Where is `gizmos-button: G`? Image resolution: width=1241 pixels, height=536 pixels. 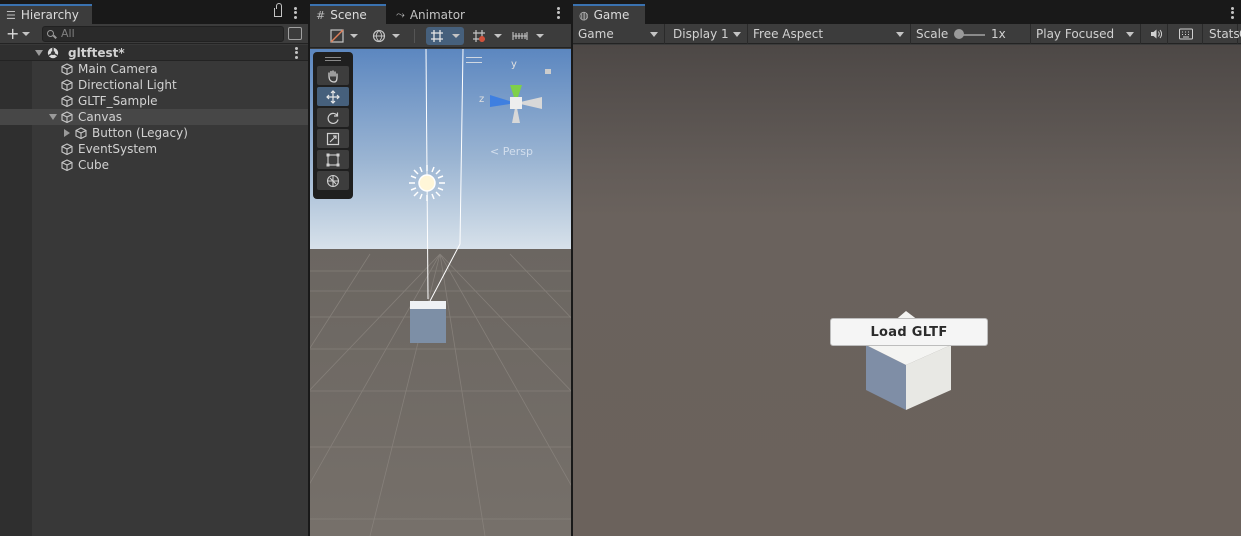
gizmos-button: G is located at coordinates (1238, 34).